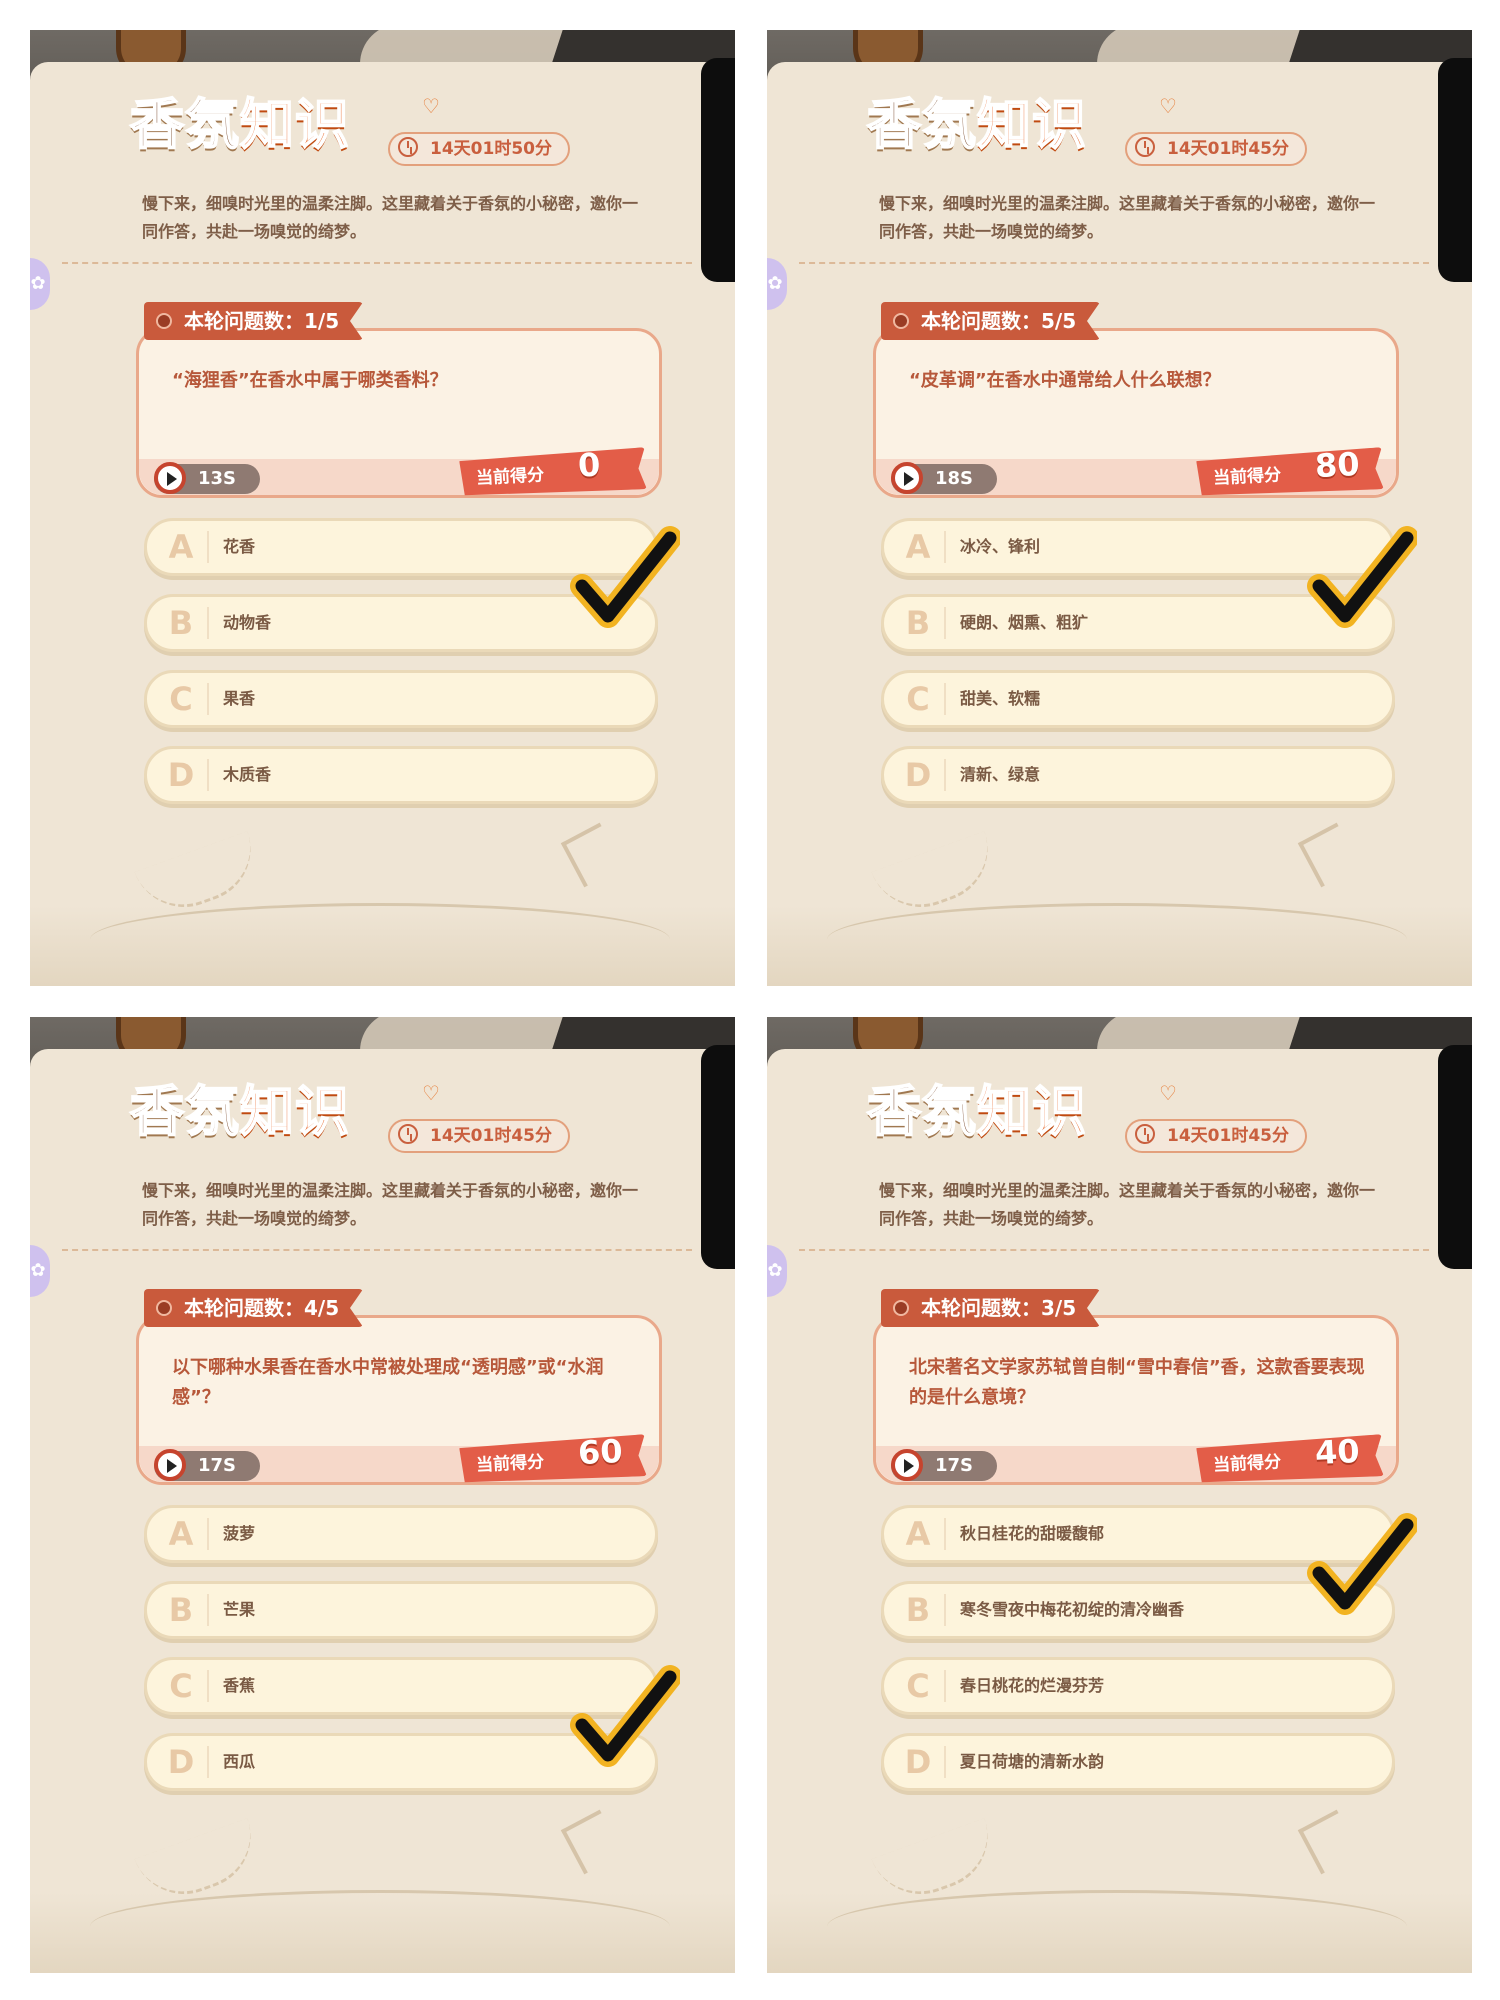 The image size is (1500, 2000). What do you see at coordinates (1138, 1686) in the screenshot?
I see `answer-option-c: C 春日桃花的烂漫芬芳` at bounding box center [1138, 1686].